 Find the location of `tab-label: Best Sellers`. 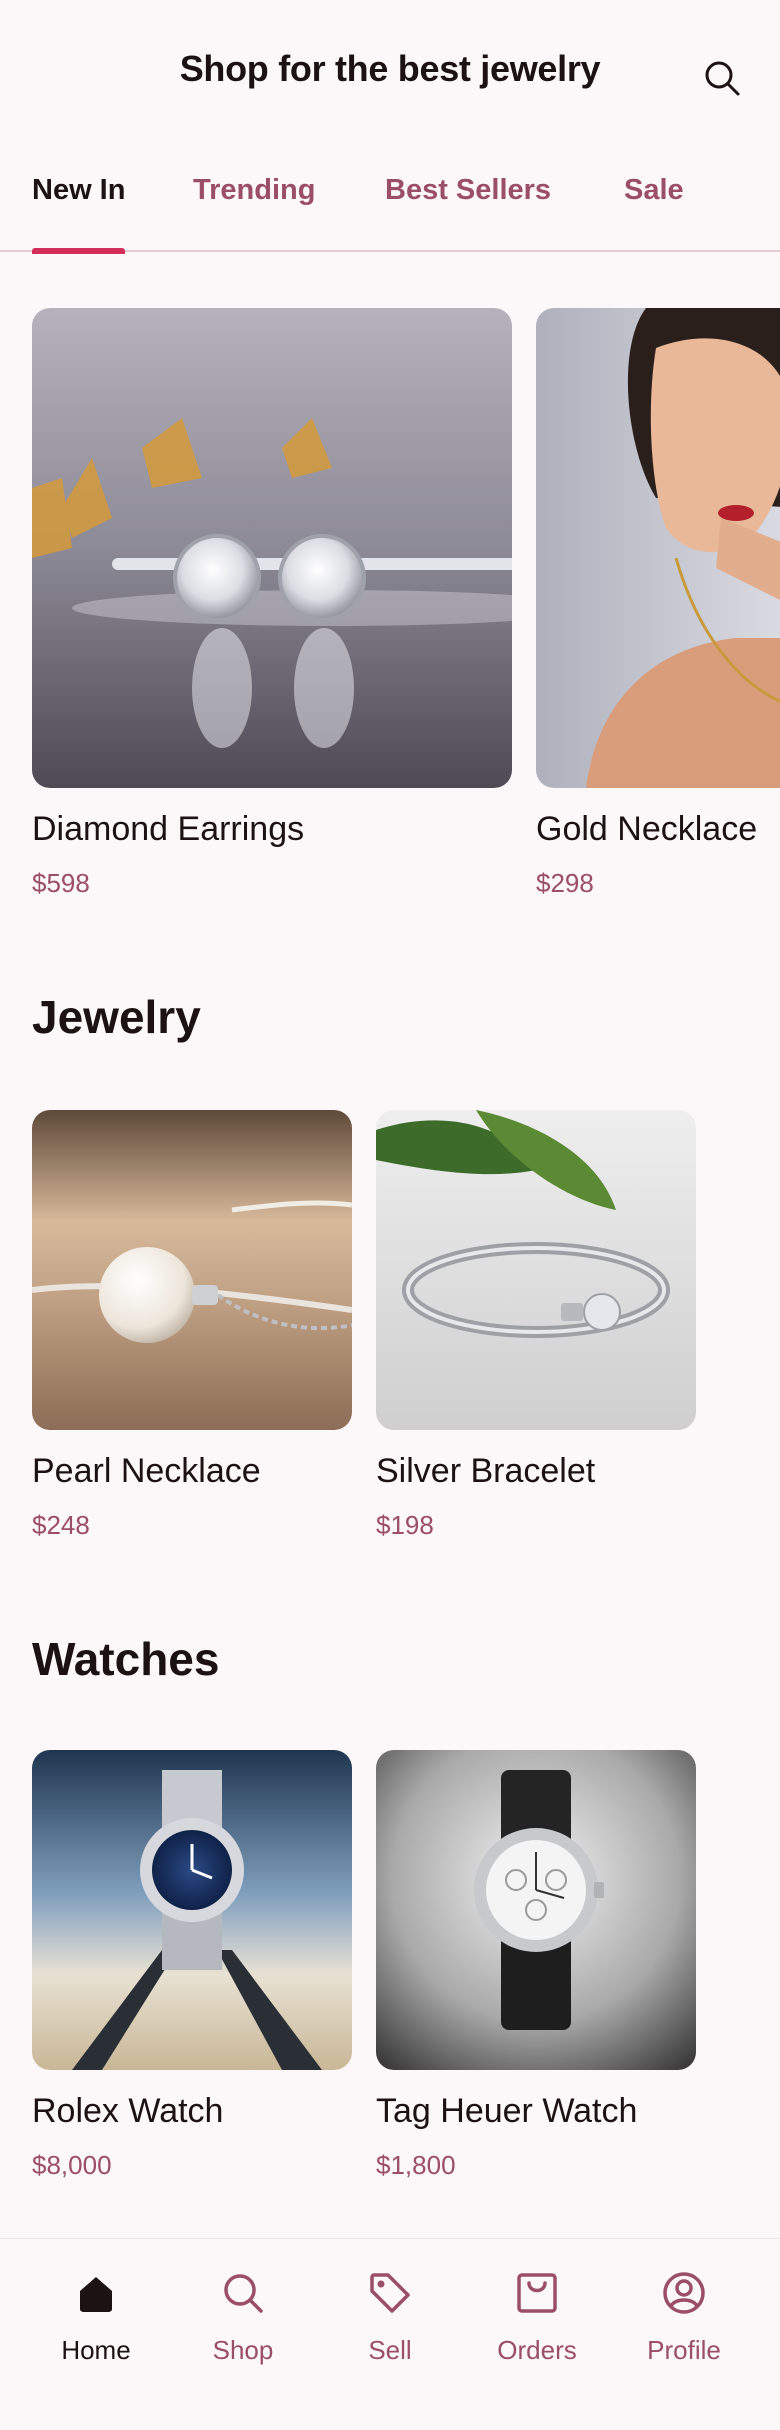

tab-label: Best Sellers is located at coordinates (468, 190).